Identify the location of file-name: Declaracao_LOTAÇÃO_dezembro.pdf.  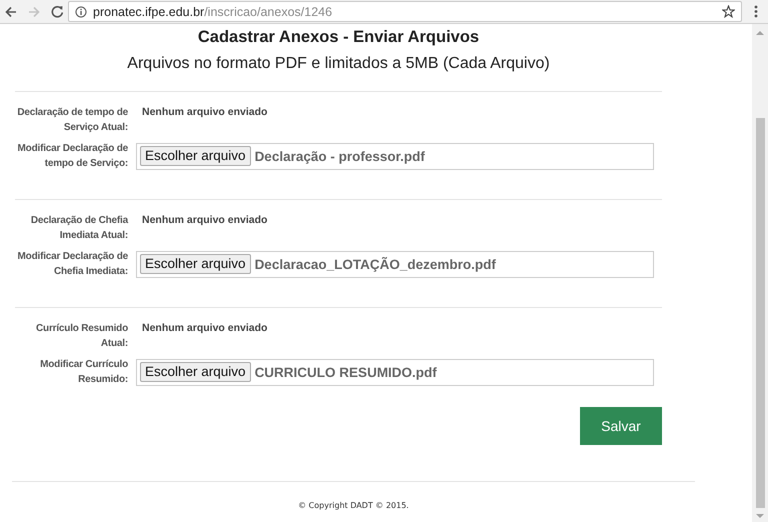
(375, 264).